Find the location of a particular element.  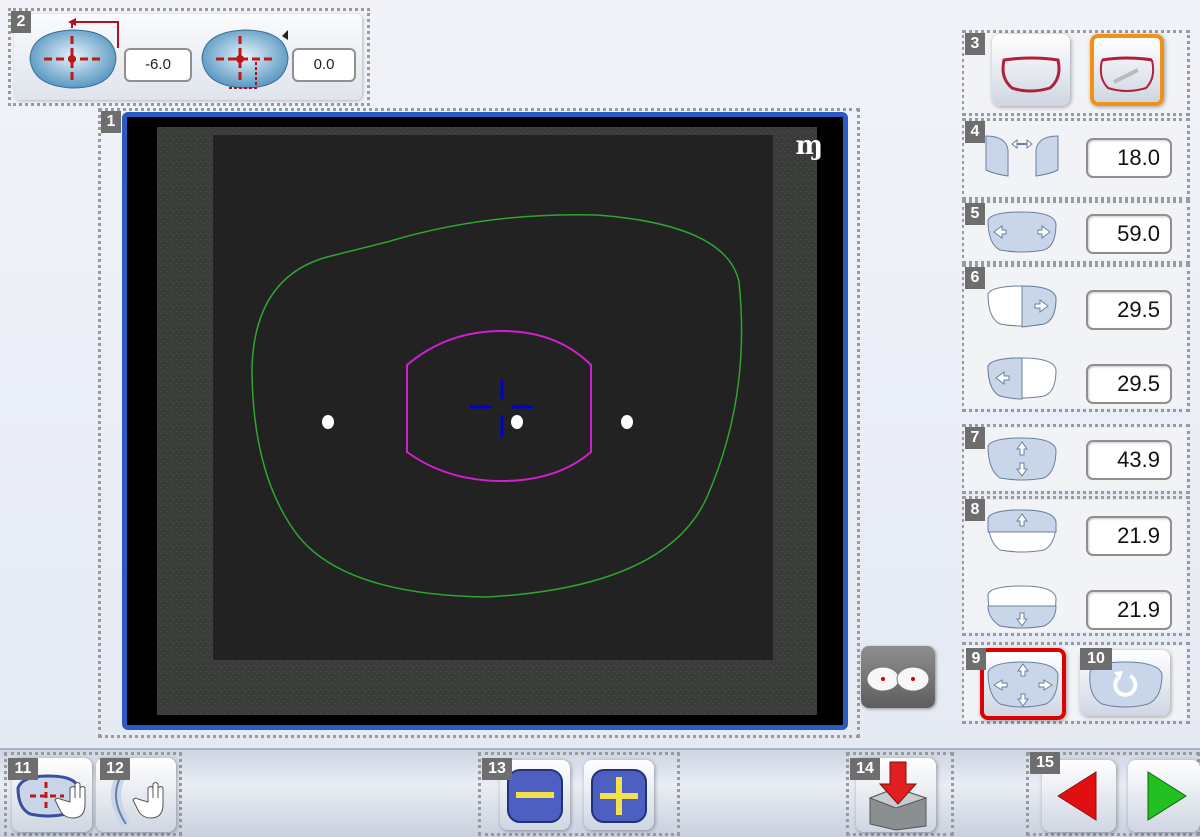

badge-3: 3 is located at coordinates (975, 44).